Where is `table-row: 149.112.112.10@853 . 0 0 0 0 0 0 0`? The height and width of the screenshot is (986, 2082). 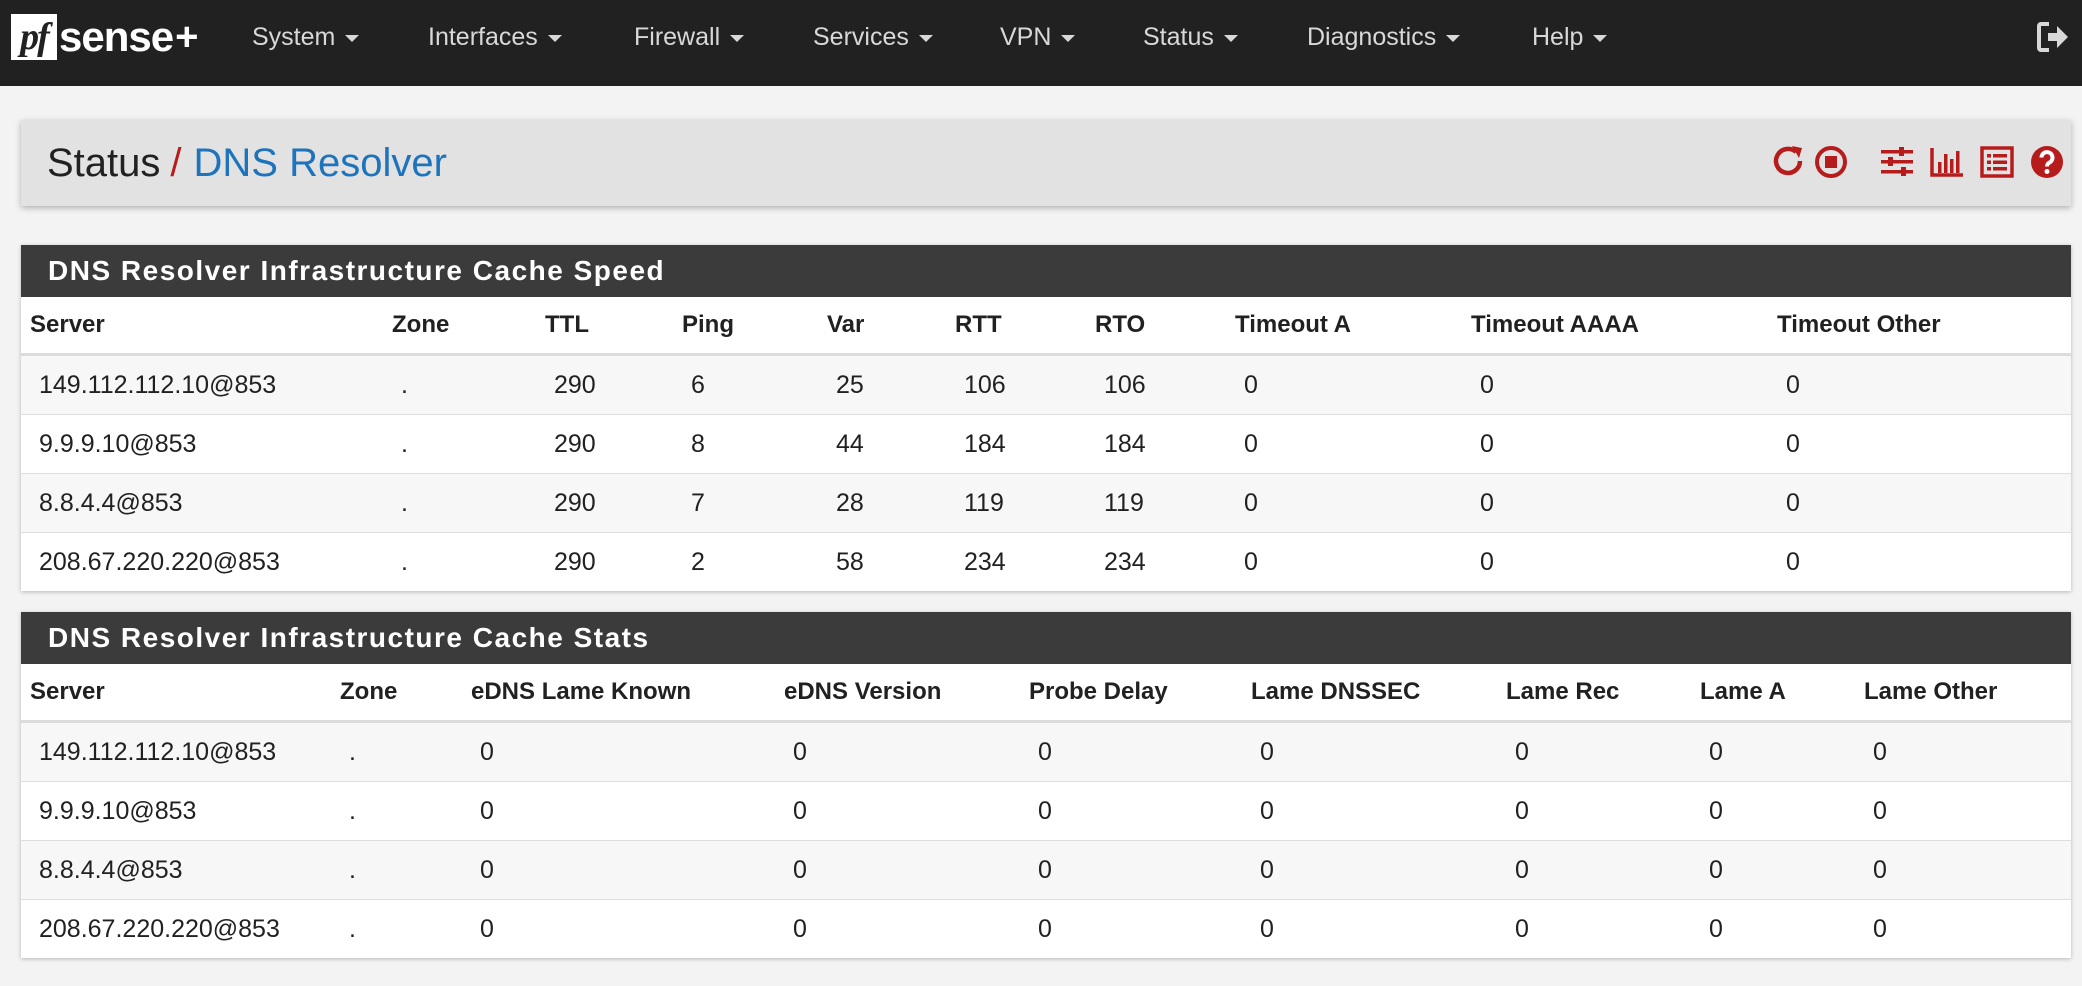
table-row: 149.112.112.10@853 . 0 0 0 0 0 0 0 is located at coordinates (1046, 751).